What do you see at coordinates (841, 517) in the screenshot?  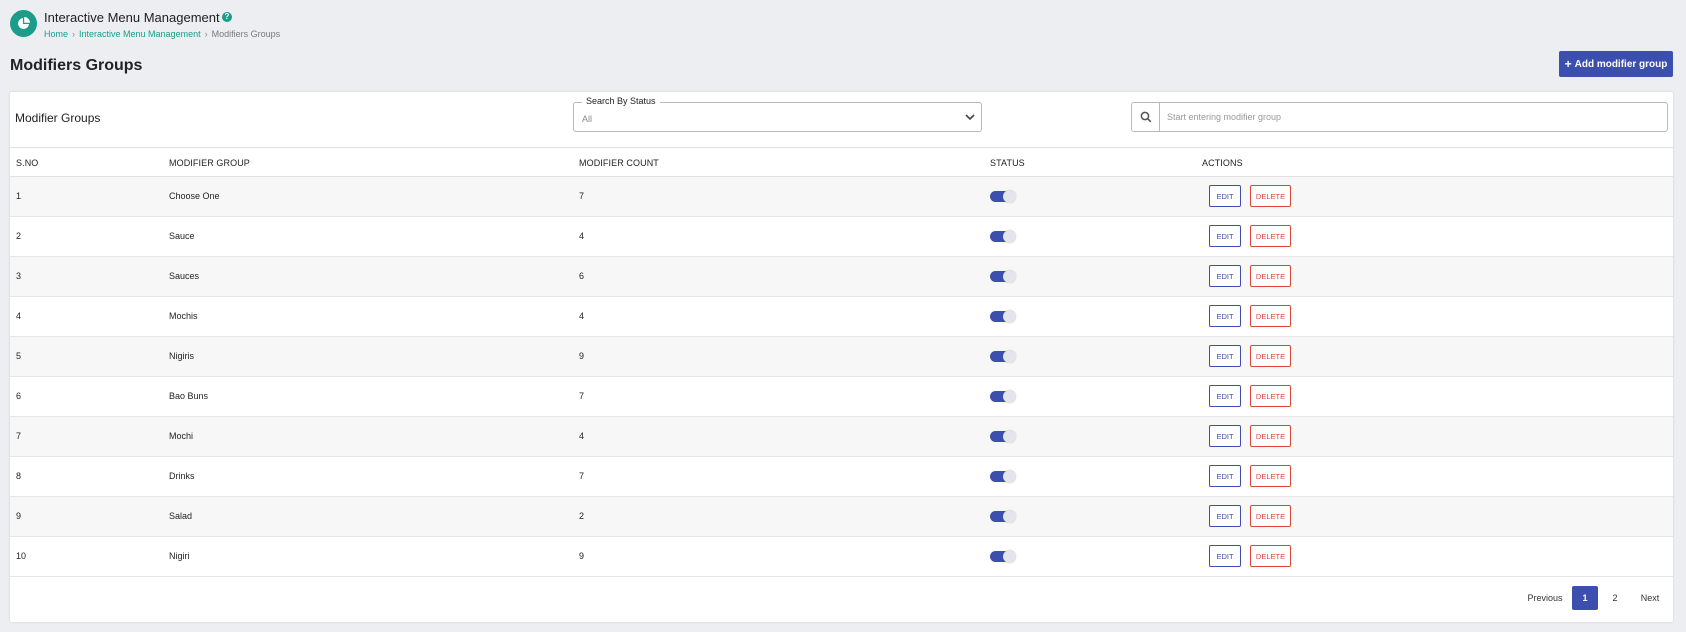 I see `table-row: 9 Salad 2 EDIT DELETE` at bounding box center [841, 517].